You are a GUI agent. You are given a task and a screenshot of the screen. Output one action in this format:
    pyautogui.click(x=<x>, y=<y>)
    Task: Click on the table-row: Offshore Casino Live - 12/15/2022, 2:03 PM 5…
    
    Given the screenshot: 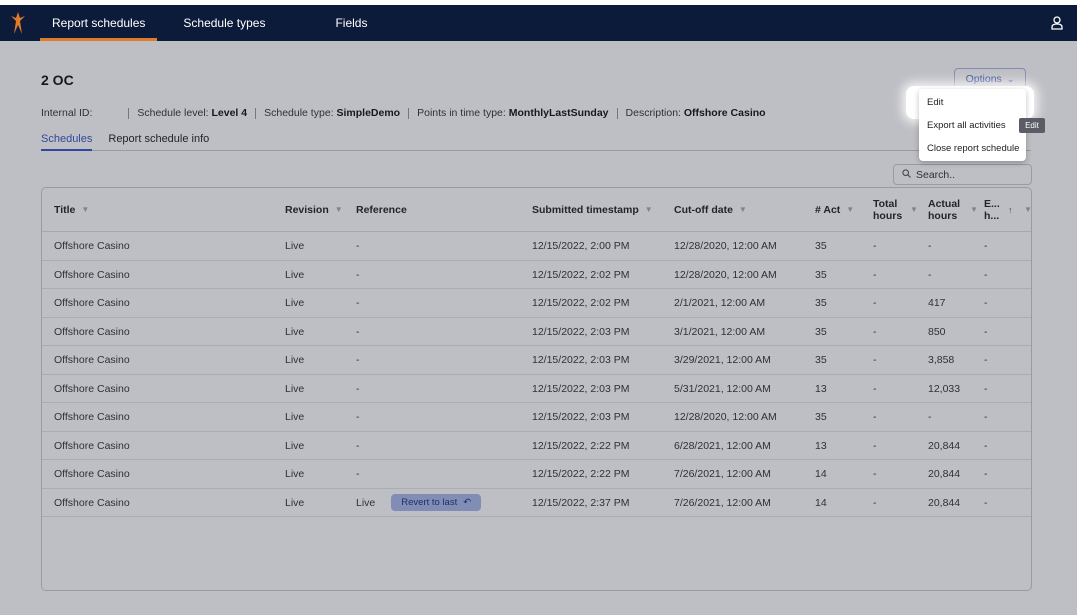 What is the action you would take?
    pyautogui.click(x=536, y=389)
    